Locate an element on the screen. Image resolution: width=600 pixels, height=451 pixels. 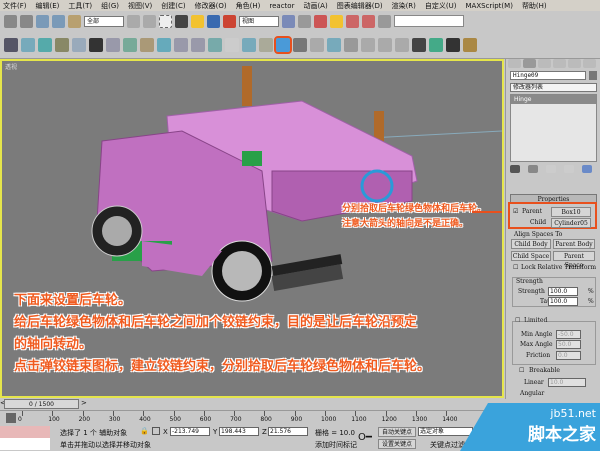
pivot-icon is located at coordinates (288, 21).